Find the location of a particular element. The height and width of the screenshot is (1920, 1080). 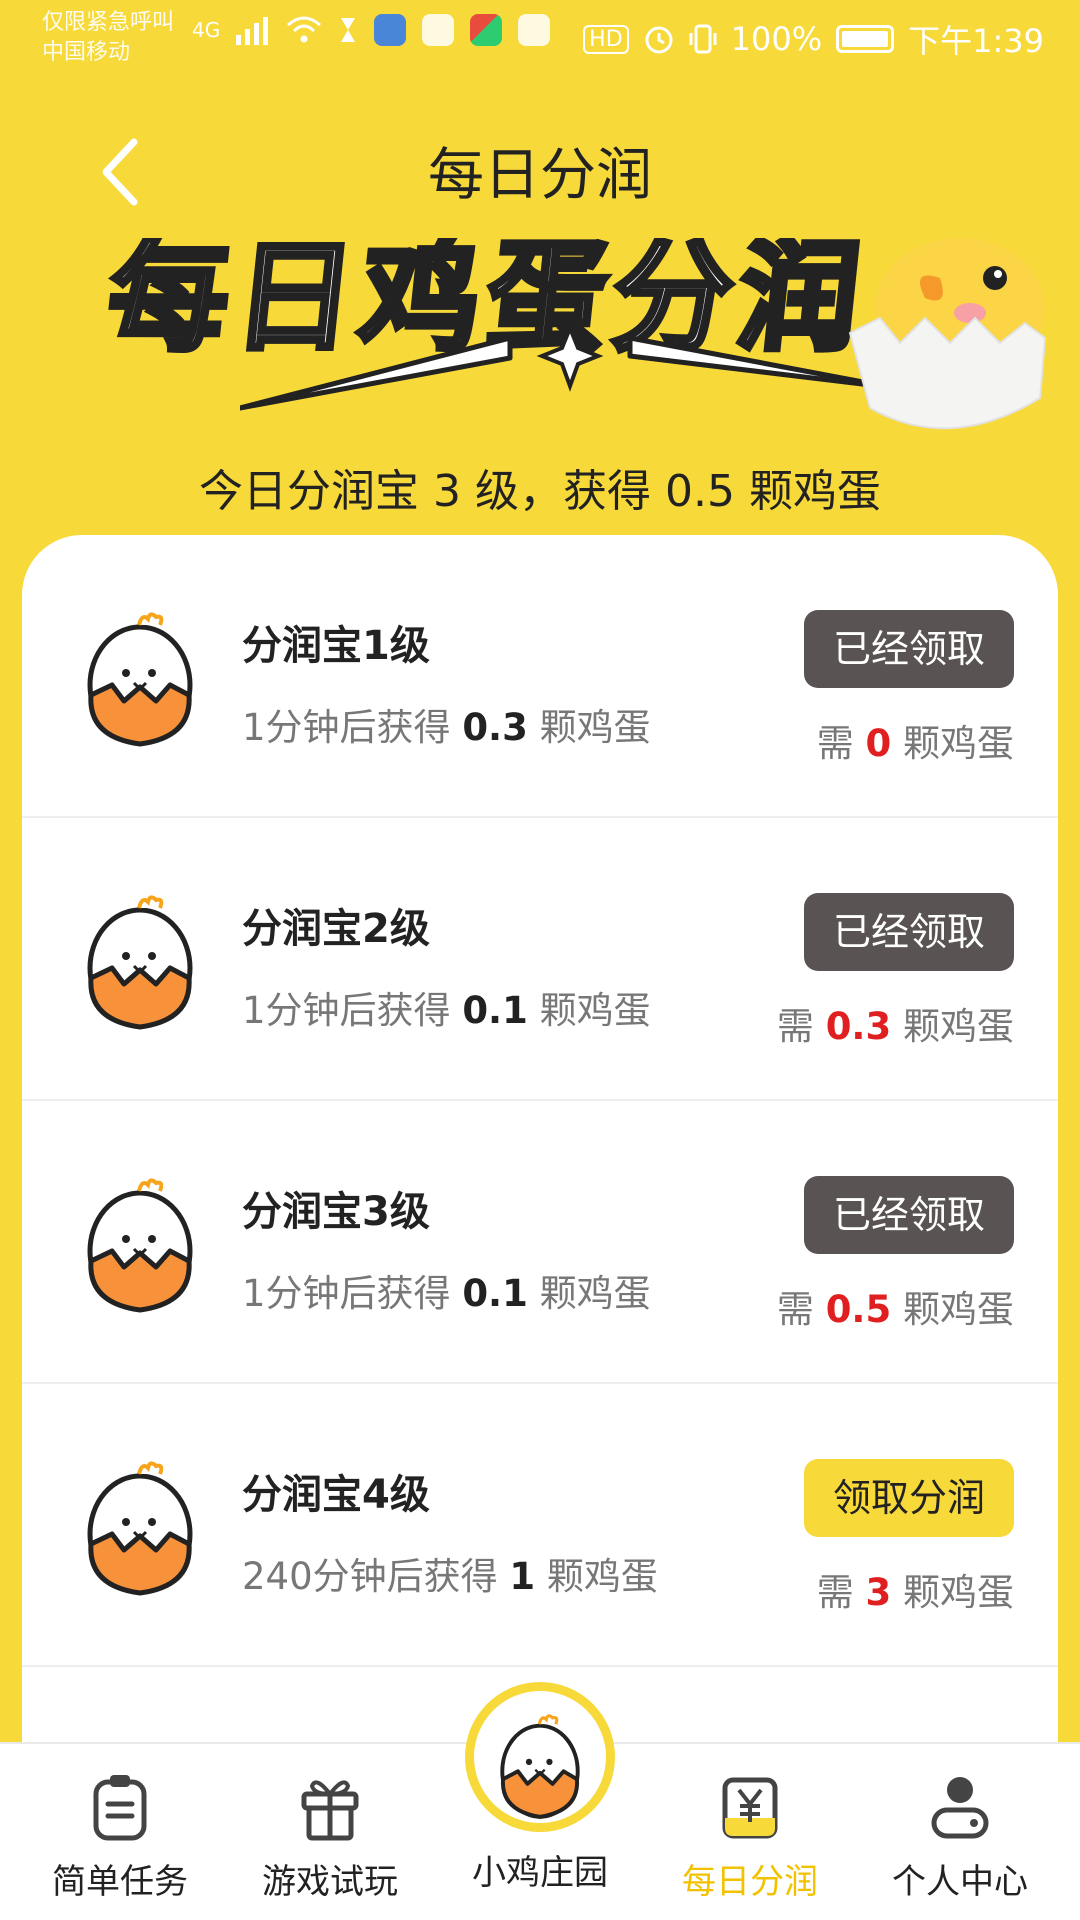

yuan-icon is located at coordinates (750, 1808).